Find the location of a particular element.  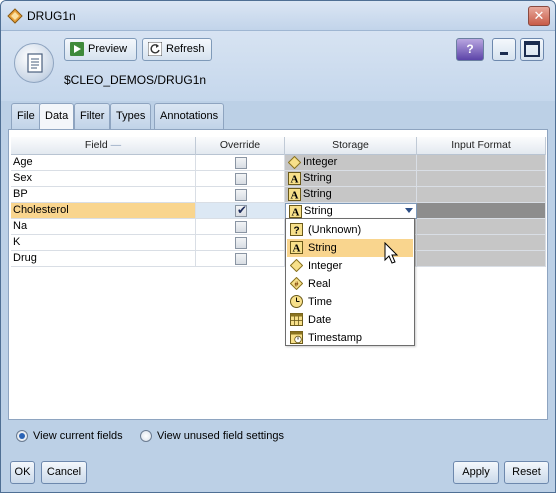

field-name-cell: Na is located at coordinates (103, 227).